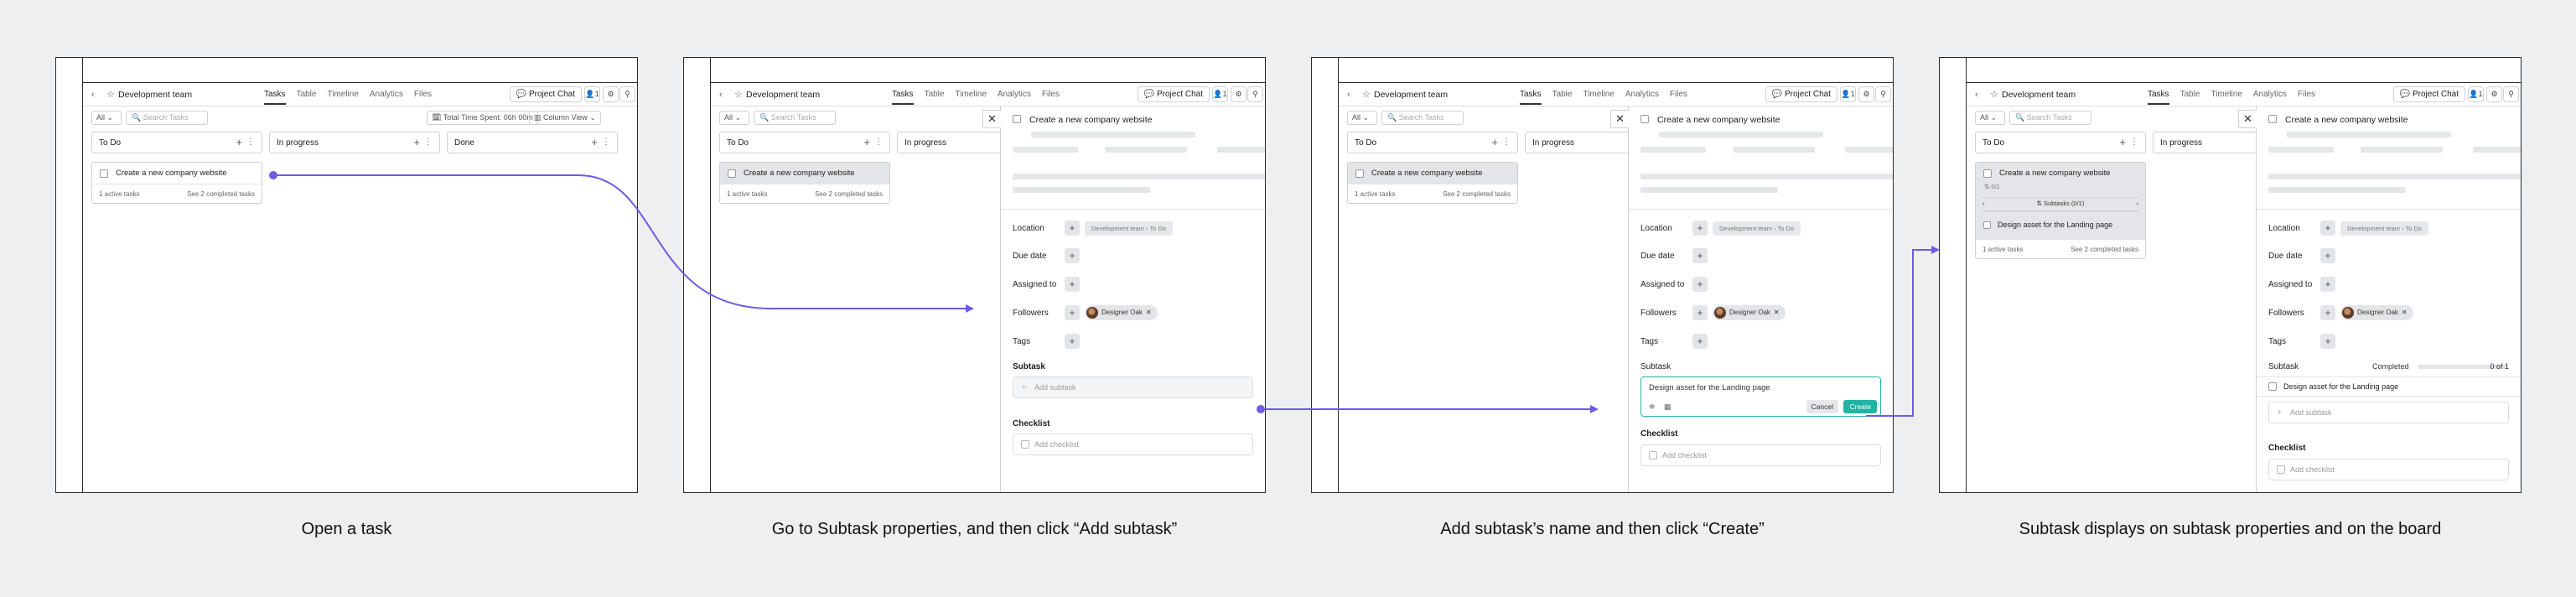 This screenshot has width=2576, height=597. Describe the element at coordinates (1860, 406) in the screenshot. I see `create-button: Create` at that location.